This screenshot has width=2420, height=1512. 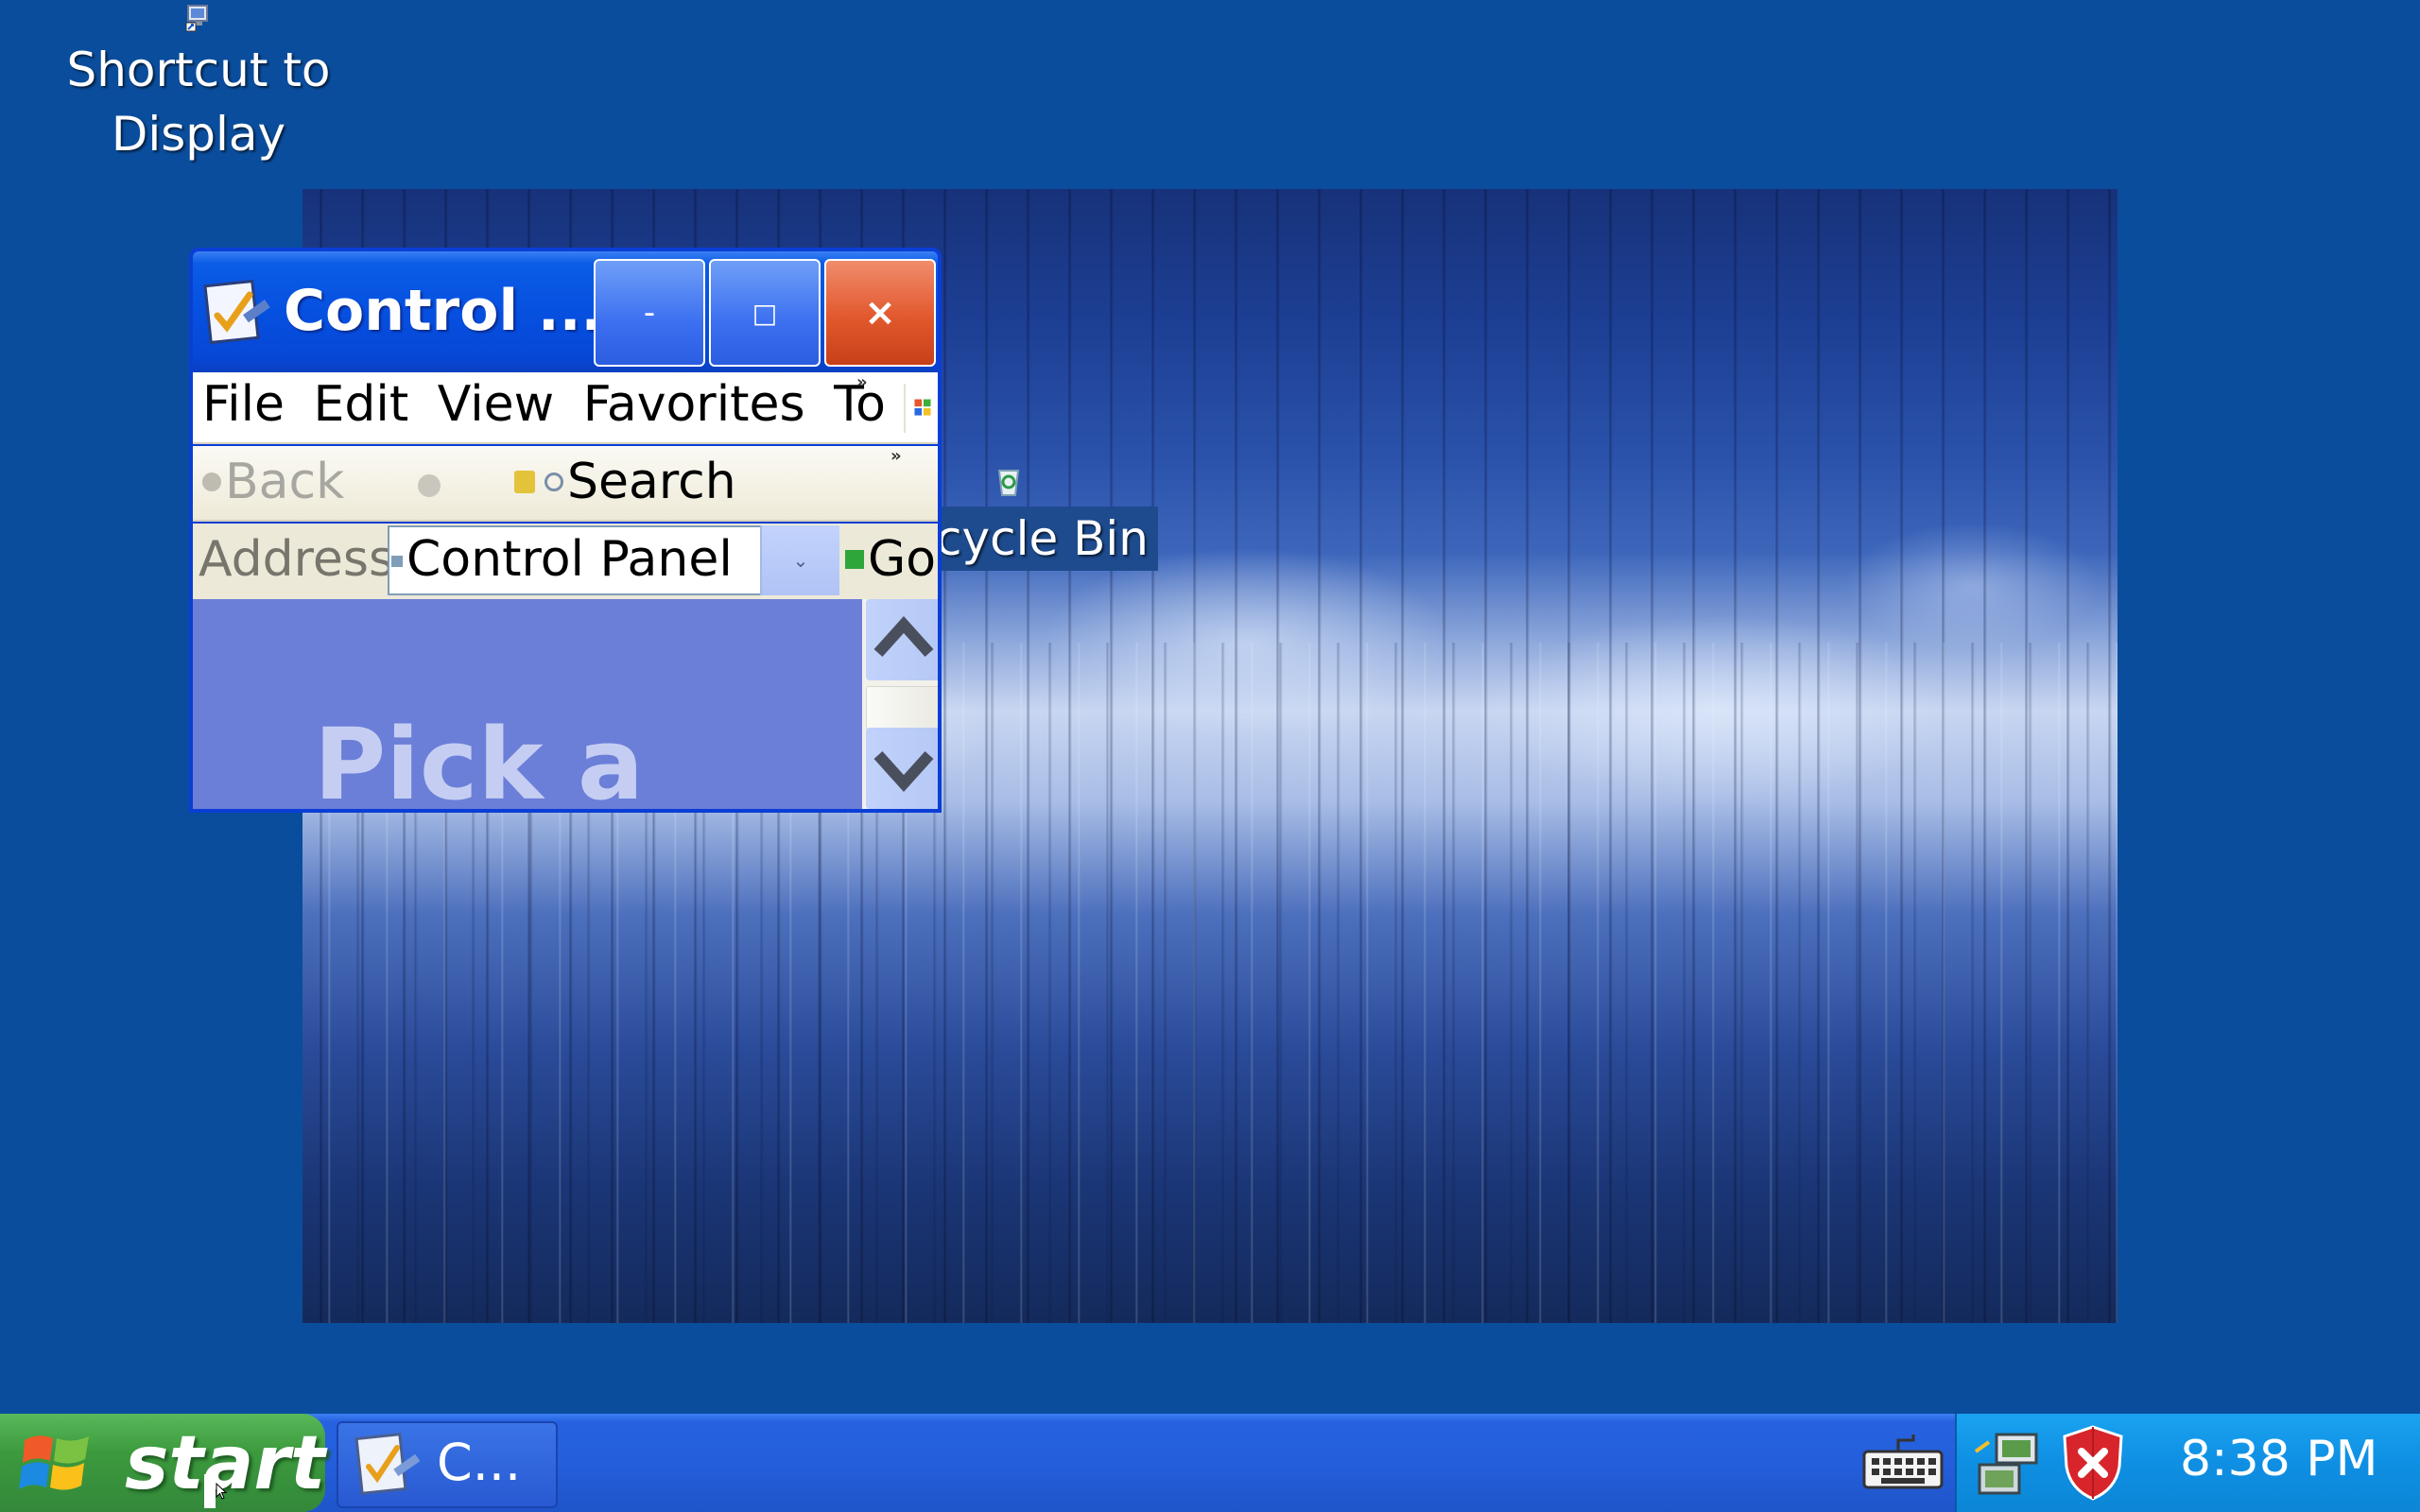 What do you see at coordinates (527, 704) in the screenshot?
I see `content-pane: Pick a` at bounding box center [527, 704].